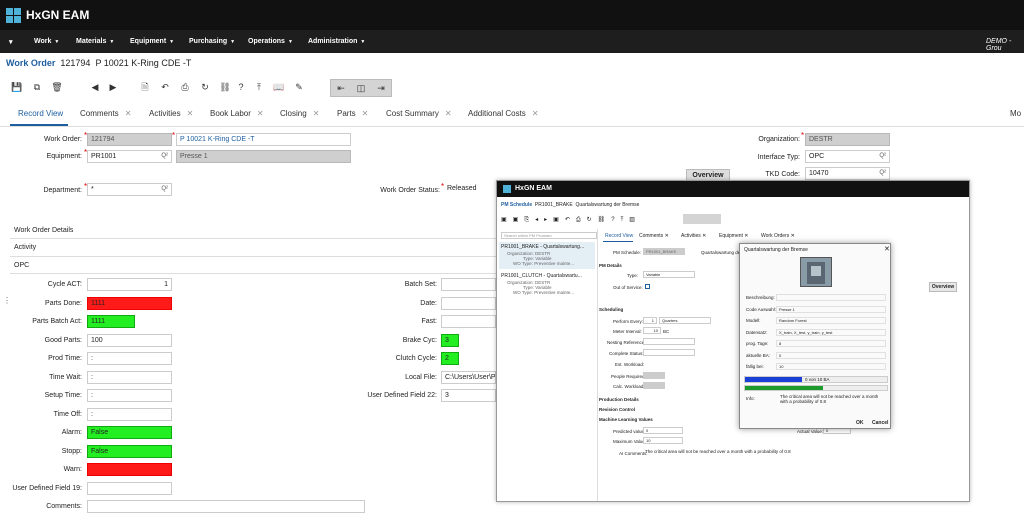 Image resolution: width=1024 pixels, height=513 pixels. What do you see at coordinates (831, 320) in the screenshot?
I see `dialog-field-value: Random Forest` at bounding box center [831, 320].